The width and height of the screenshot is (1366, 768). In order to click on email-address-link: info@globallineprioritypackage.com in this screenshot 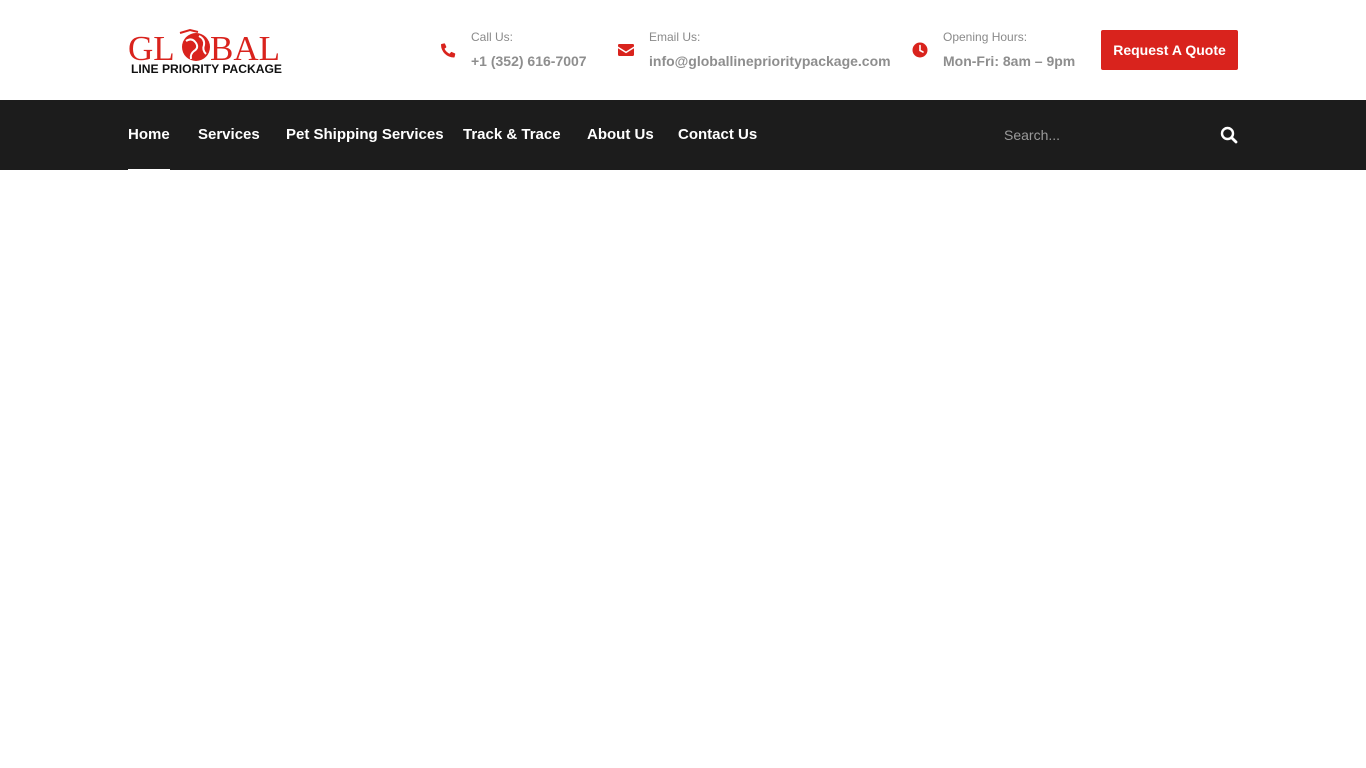, I will do `click(770, 61)`.